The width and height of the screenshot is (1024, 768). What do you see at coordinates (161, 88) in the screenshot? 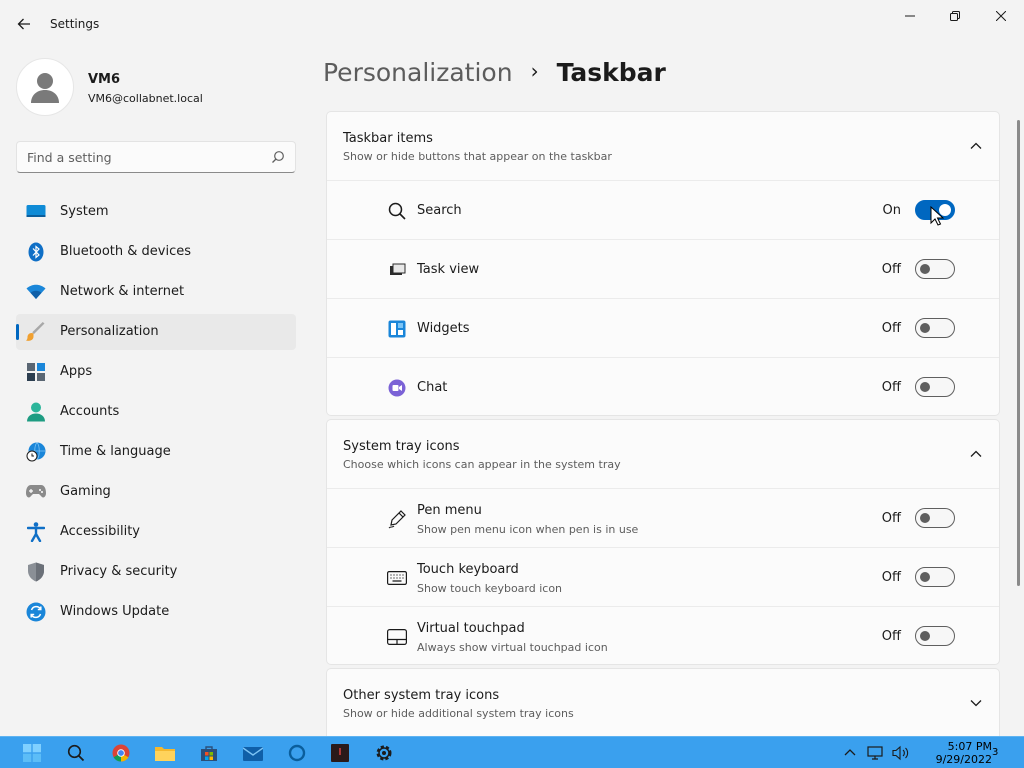
I see `user-profile: VM6 VM6@collabnet.local` at bounding box center [161, 88].